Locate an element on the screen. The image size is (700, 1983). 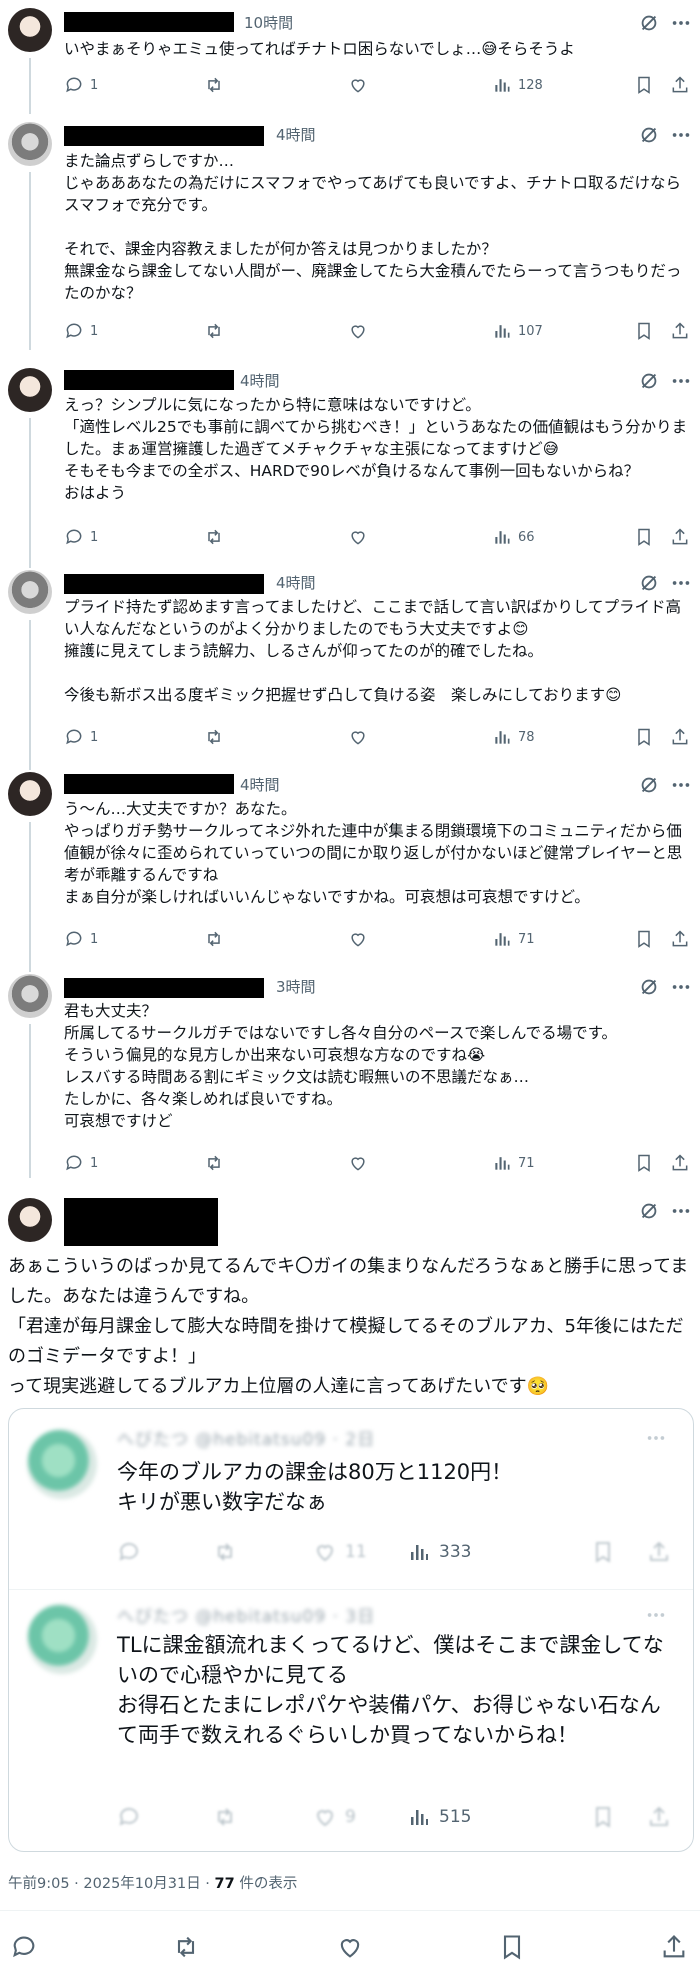
post-time: 10時間 is located at coordinates (268, 22).